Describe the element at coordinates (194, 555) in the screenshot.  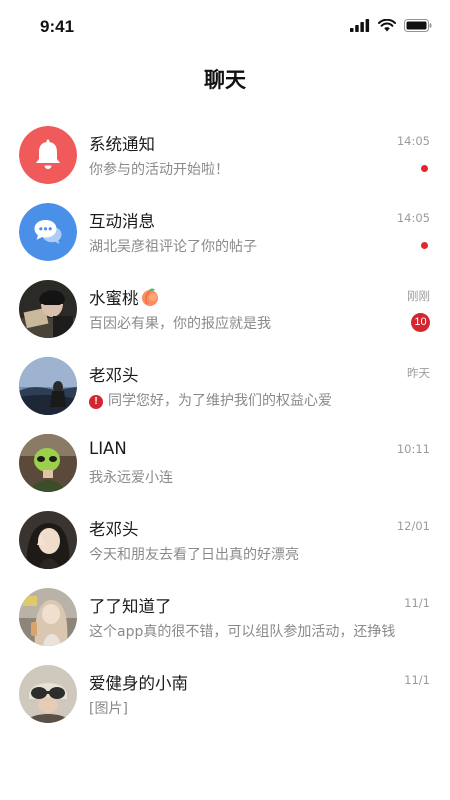
I see `chat-preview: 今天和朋友去看了日出真的好漂亮` at that location.